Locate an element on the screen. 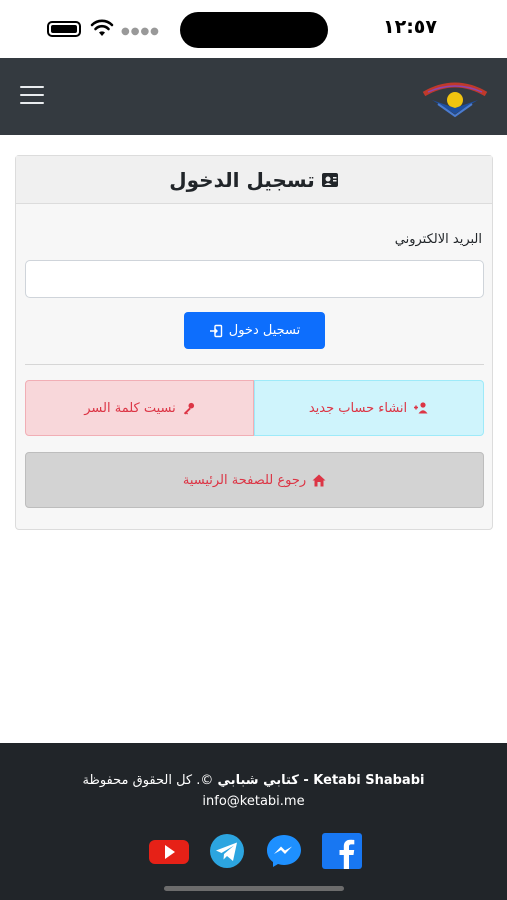 The height and width of the screenshot is (900, 507). card-header: تسجيل الدخول is located at coordinates (254, 180).